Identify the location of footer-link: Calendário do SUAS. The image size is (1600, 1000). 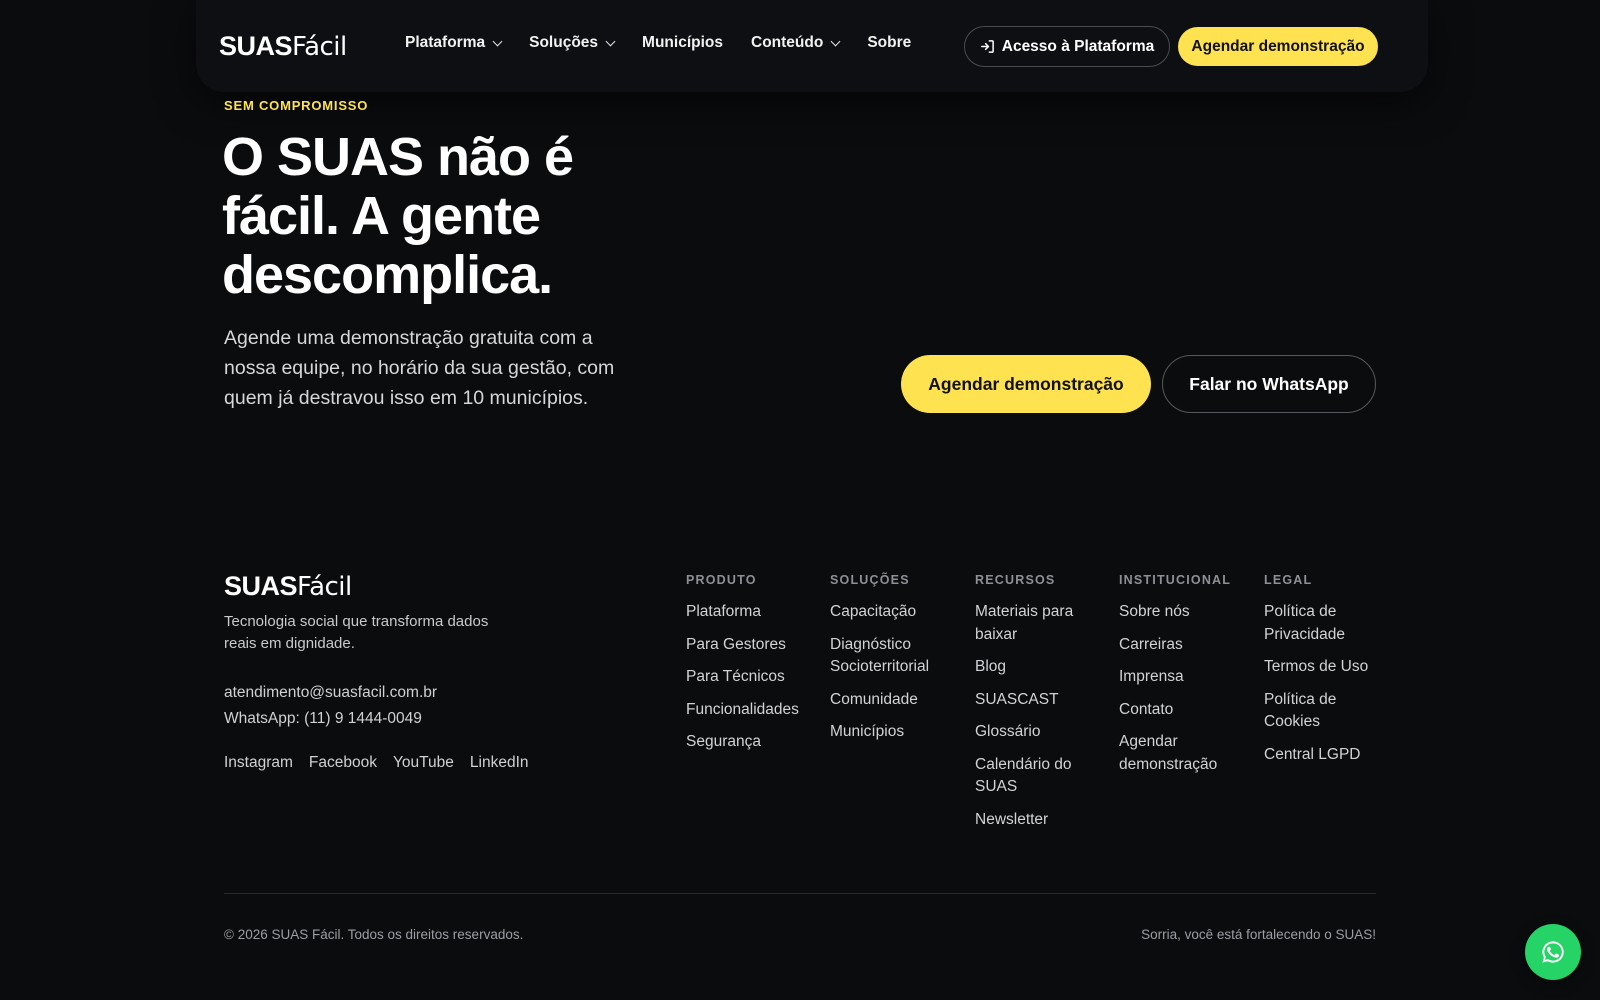
(1040, 776).